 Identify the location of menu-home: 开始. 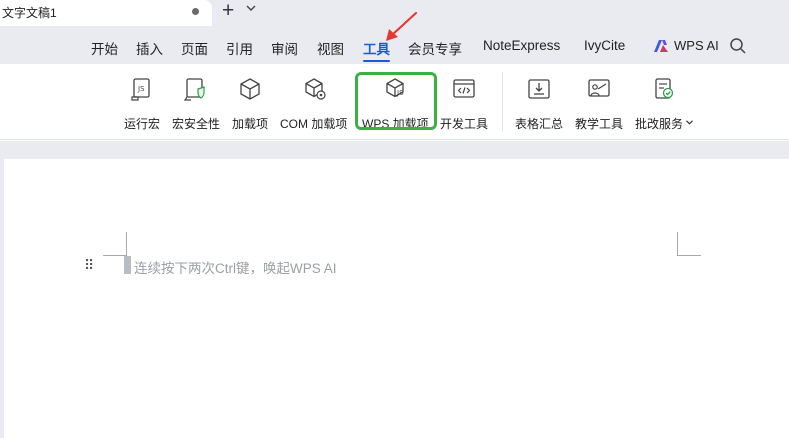
(104, 48).